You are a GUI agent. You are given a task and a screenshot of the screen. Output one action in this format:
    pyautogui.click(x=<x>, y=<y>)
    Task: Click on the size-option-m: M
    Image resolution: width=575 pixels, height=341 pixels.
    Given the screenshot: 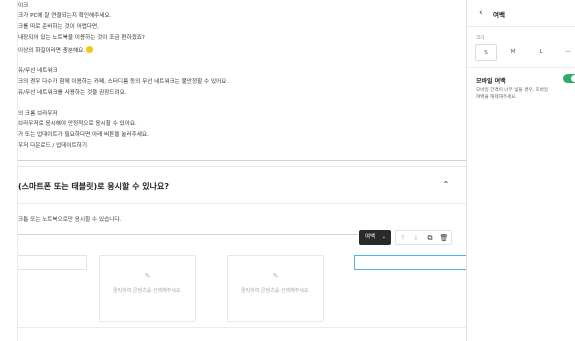 What is the action you would take?
    pyautogui.click(x=513, y=52)
    